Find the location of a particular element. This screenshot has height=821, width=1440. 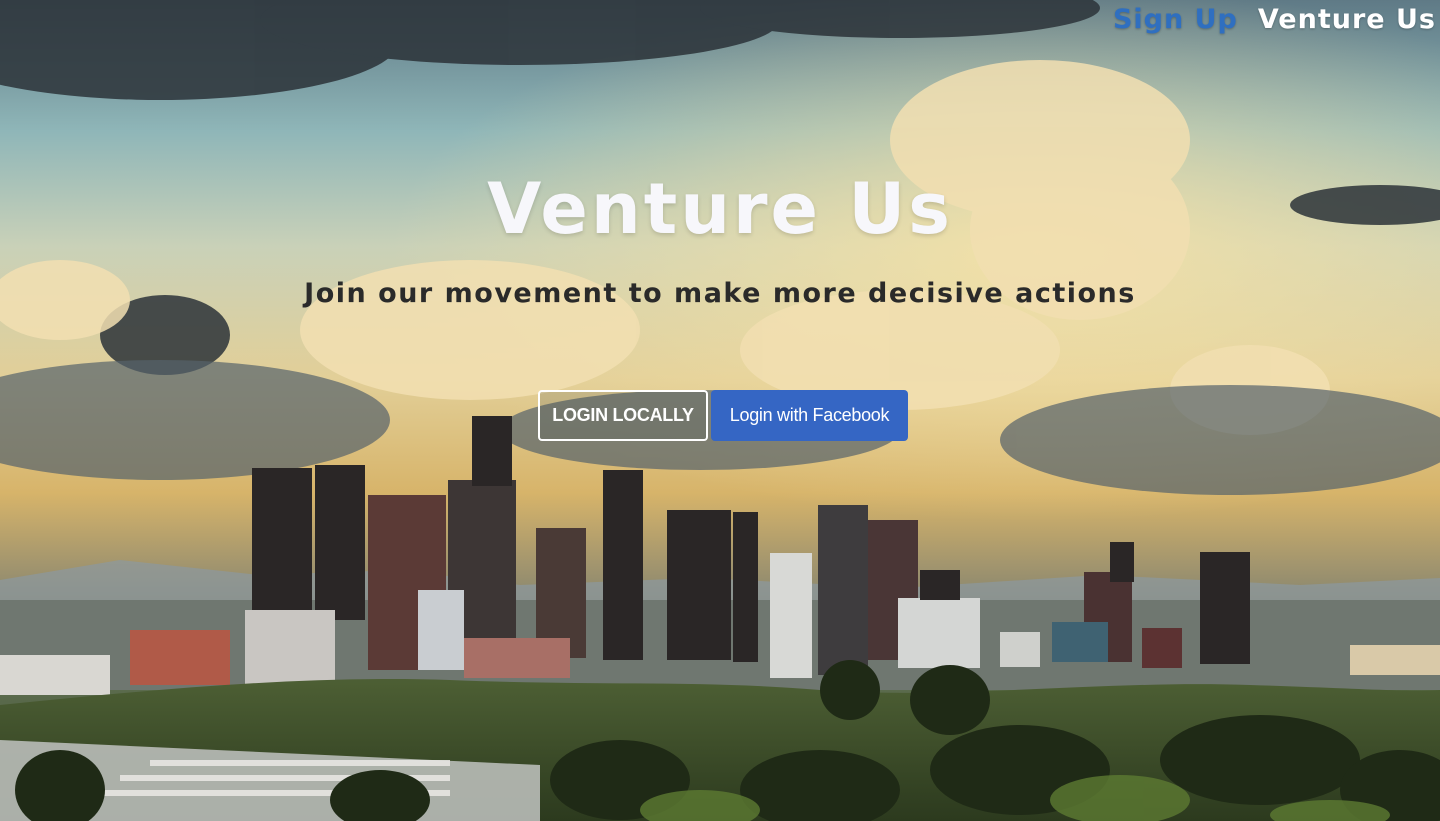

hero-title: Venture Us is located at coordinates (720, 209).